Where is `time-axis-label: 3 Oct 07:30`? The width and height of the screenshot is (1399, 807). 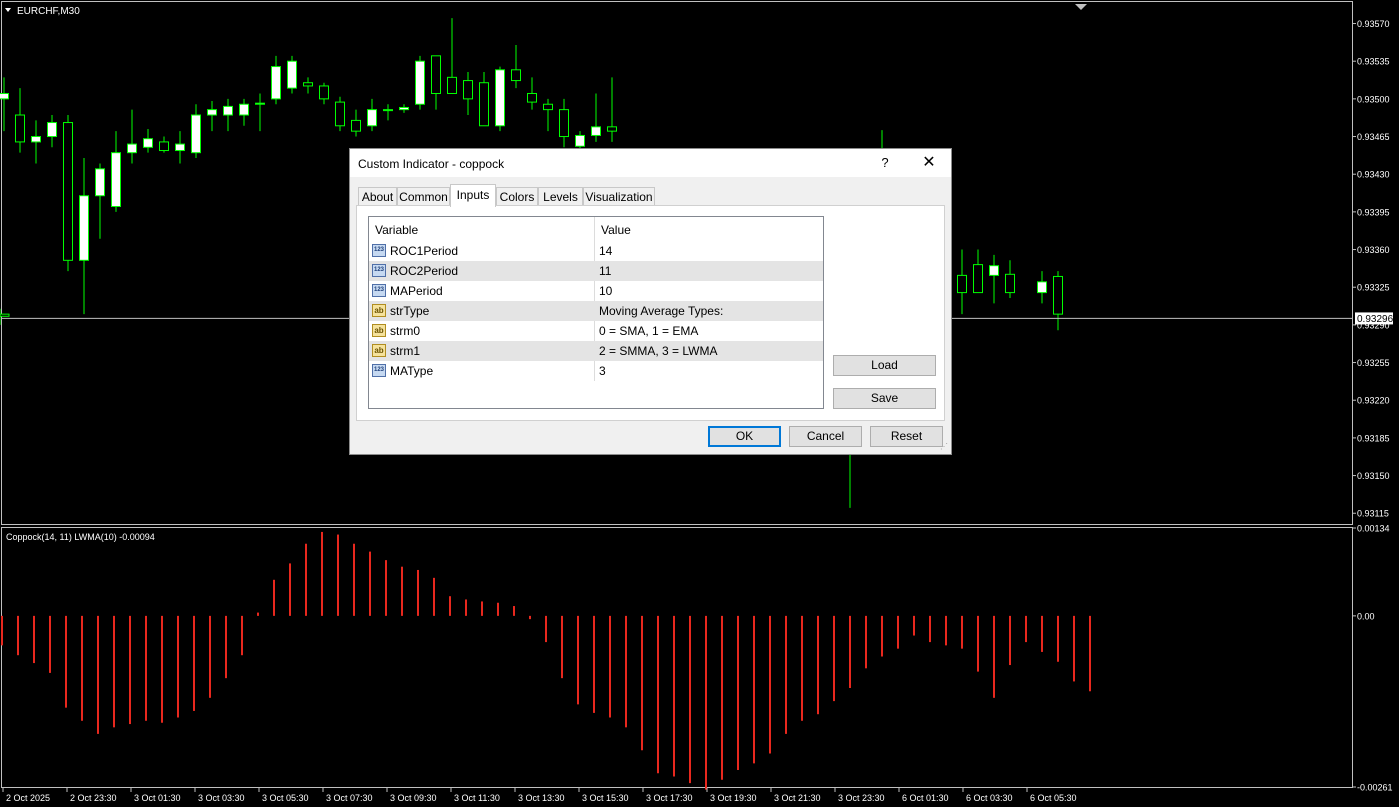 time-axis-label: 3 Oct 07:30 is located at coordinates (349, 798).